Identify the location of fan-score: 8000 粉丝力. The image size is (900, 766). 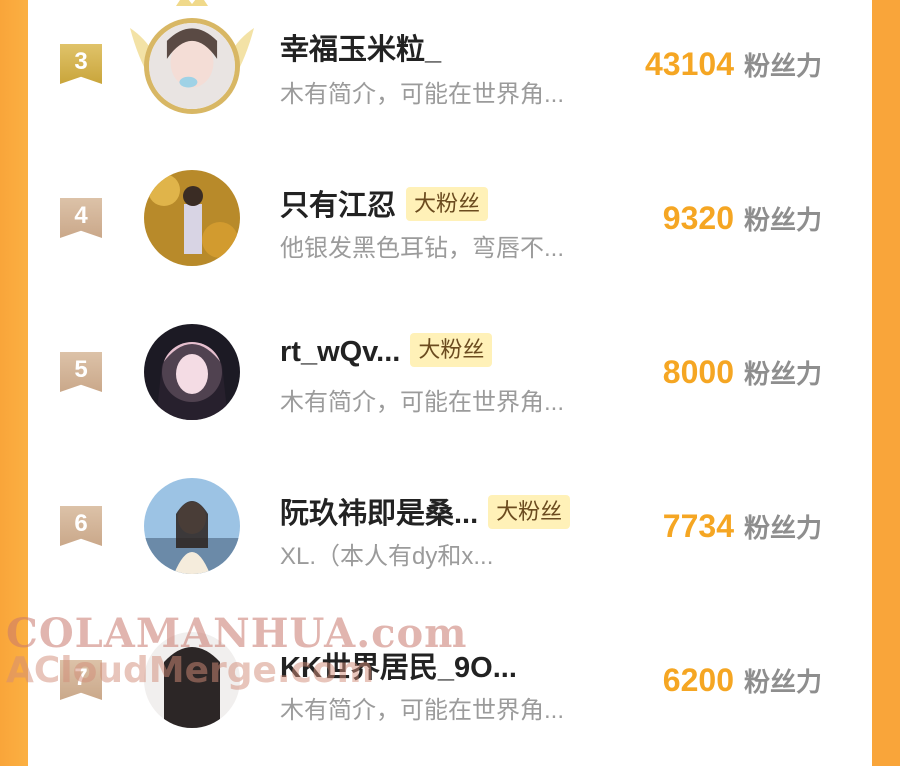
(742, 372).